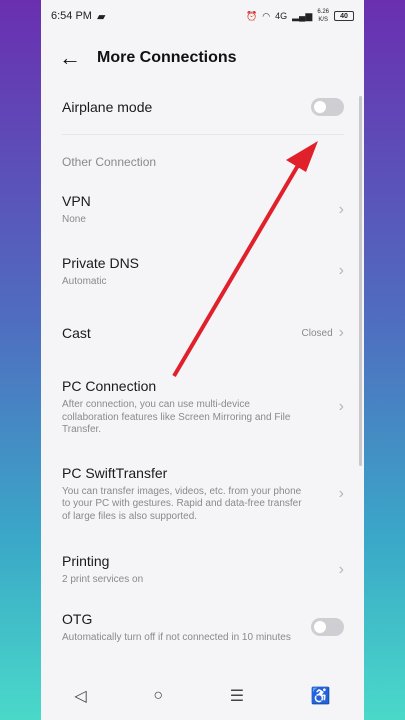  I want to click on airplane-mode-toggle, so click(327, 107).